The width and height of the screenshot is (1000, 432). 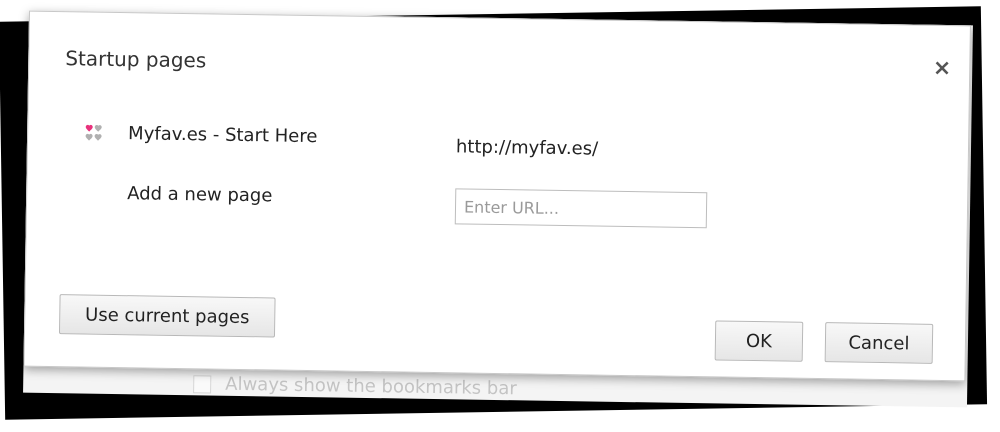 What do you see at coordinates (759, 341) in the screenshot?
I see `ok-button: OK` at bounding box center [759, 341].